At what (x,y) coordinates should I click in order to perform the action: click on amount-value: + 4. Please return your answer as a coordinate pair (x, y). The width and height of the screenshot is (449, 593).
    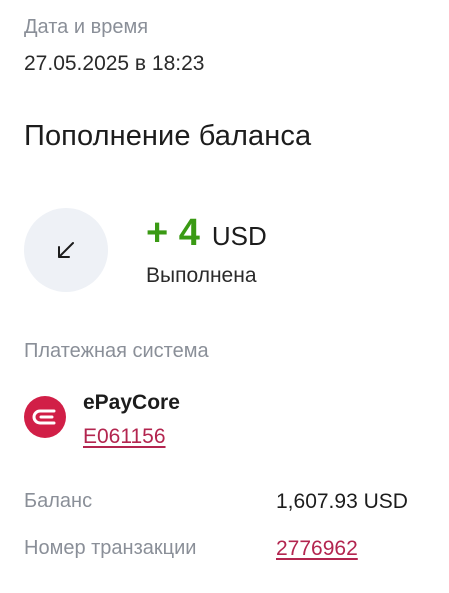
    Looking at the image, I should click on (173, 233).